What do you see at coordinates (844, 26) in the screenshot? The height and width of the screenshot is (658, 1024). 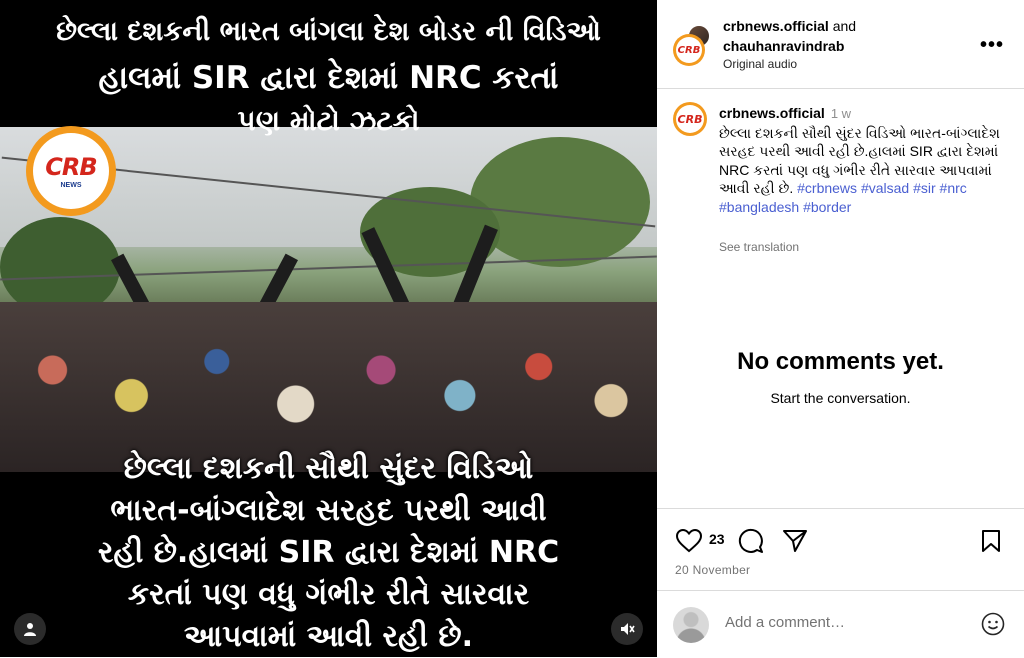 I see `and-text: and` at bounding box center [844, 26].